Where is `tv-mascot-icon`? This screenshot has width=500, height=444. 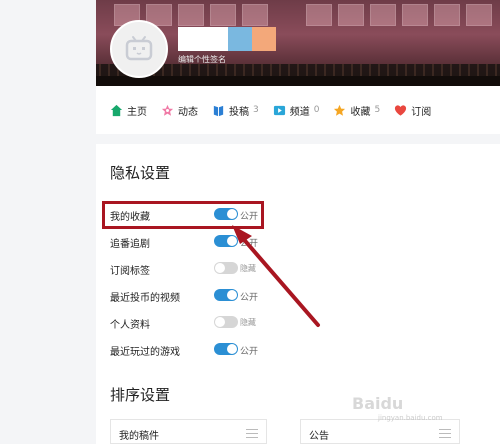 tv-mascot-icon is located at coordinates (139, 48).